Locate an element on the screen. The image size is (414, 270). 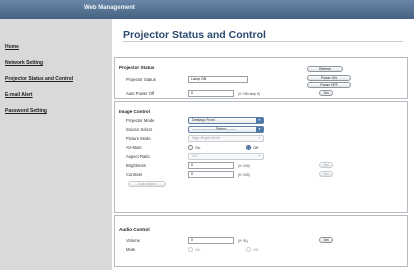
sidebar-item-home: Home is located at coordinates (12, 47).